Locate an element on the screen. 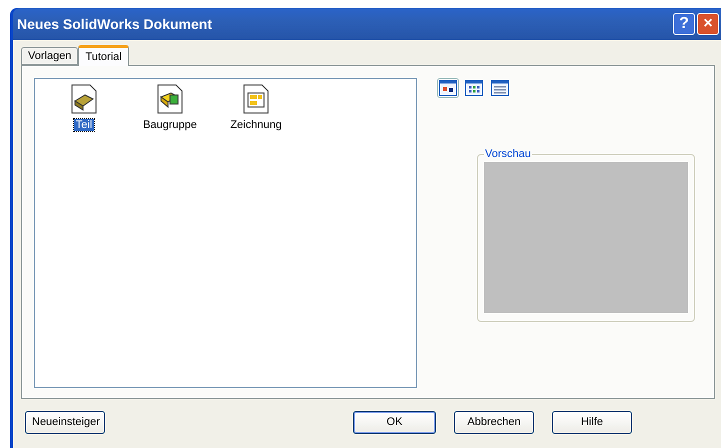  large-view-icon is located at coordinates (448, 88).